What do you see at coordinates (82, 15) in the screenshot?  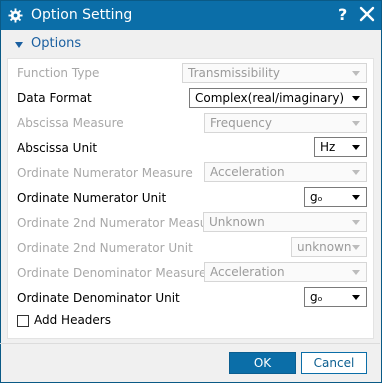 I see `dialog-title: Option Setting` at bounding box center [82, 15].